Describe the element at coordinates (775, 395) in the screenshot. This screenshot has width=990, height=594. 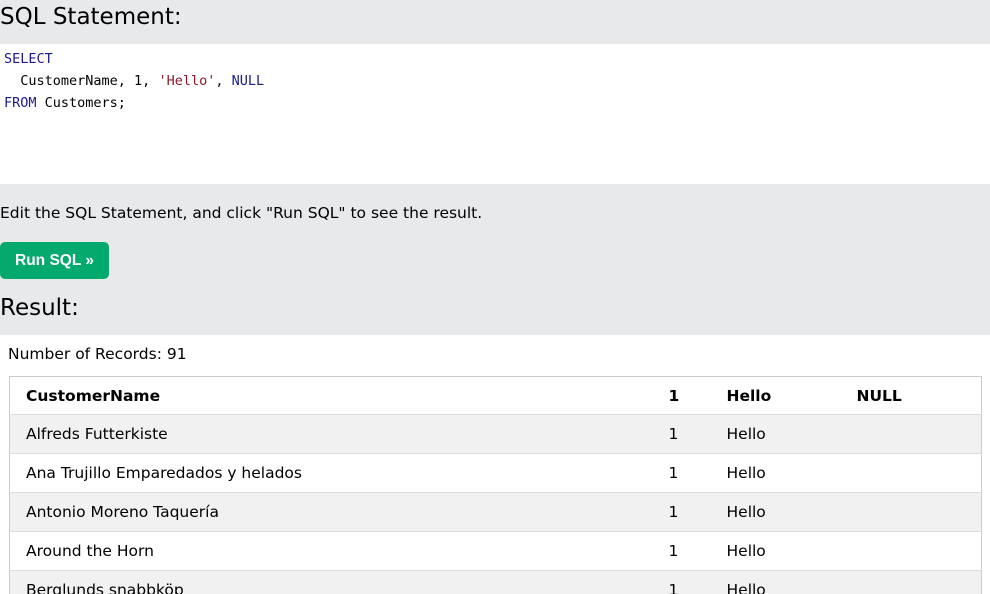
I see `column-header-hello: Hello` at that location.